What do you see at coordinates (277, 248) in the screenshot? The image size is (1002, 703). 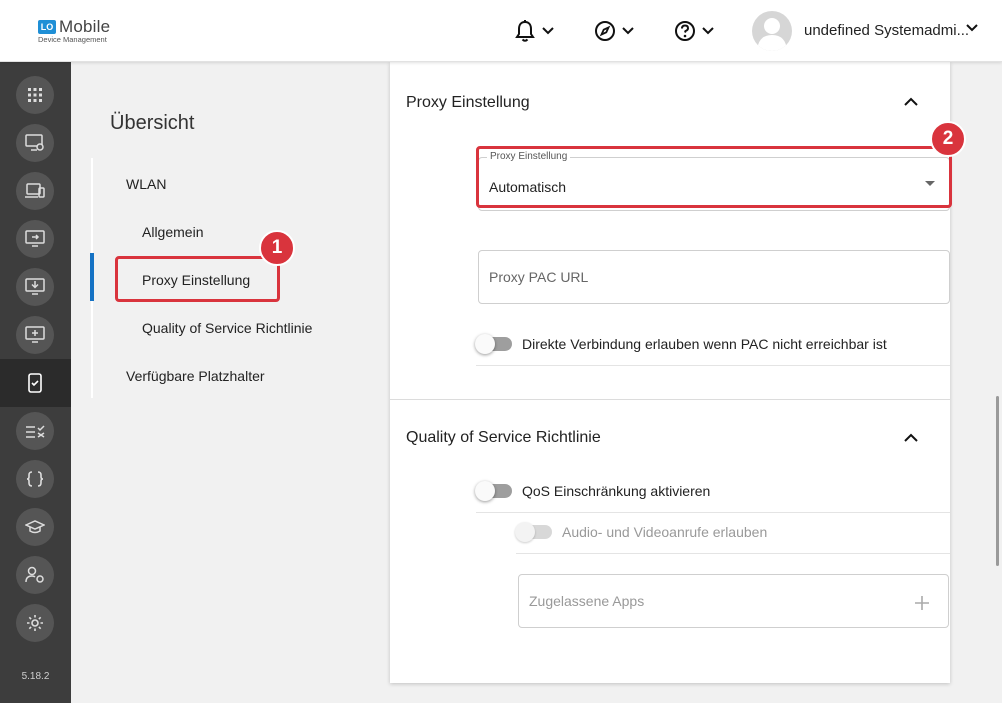 I see `callout-badge-1: 1` at bounding box center [277, 248].